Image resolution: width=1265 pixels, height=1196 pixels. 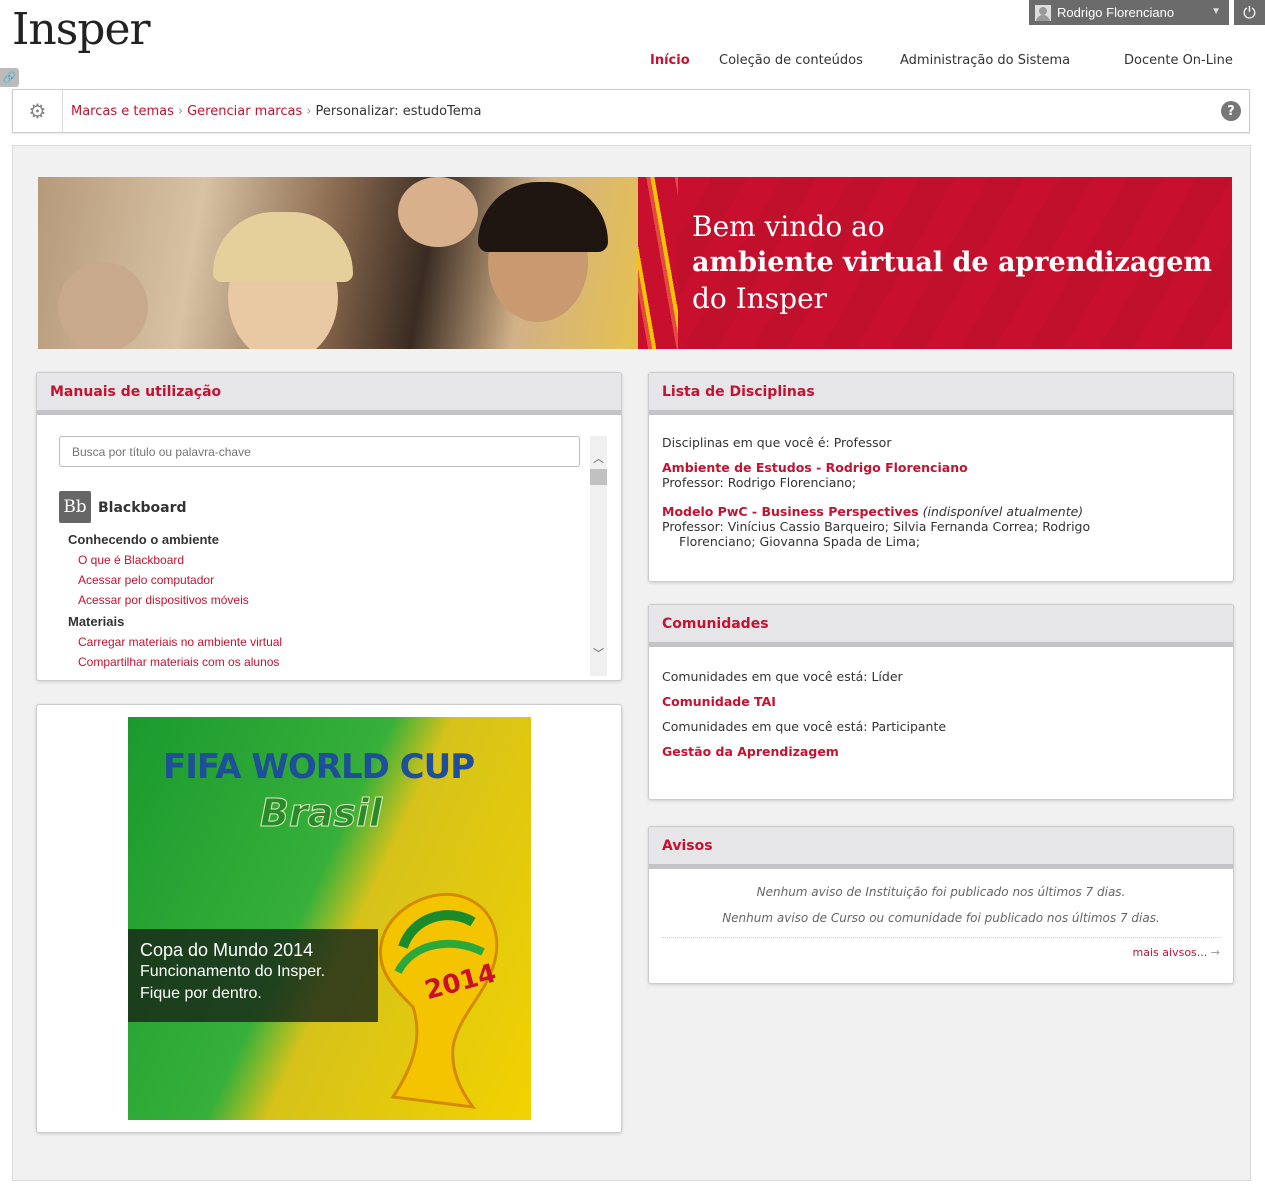 What do you see at coordinates (598, 477) in the screenshot?
I see `scroll-thumb` at bounding box center [598, 477].